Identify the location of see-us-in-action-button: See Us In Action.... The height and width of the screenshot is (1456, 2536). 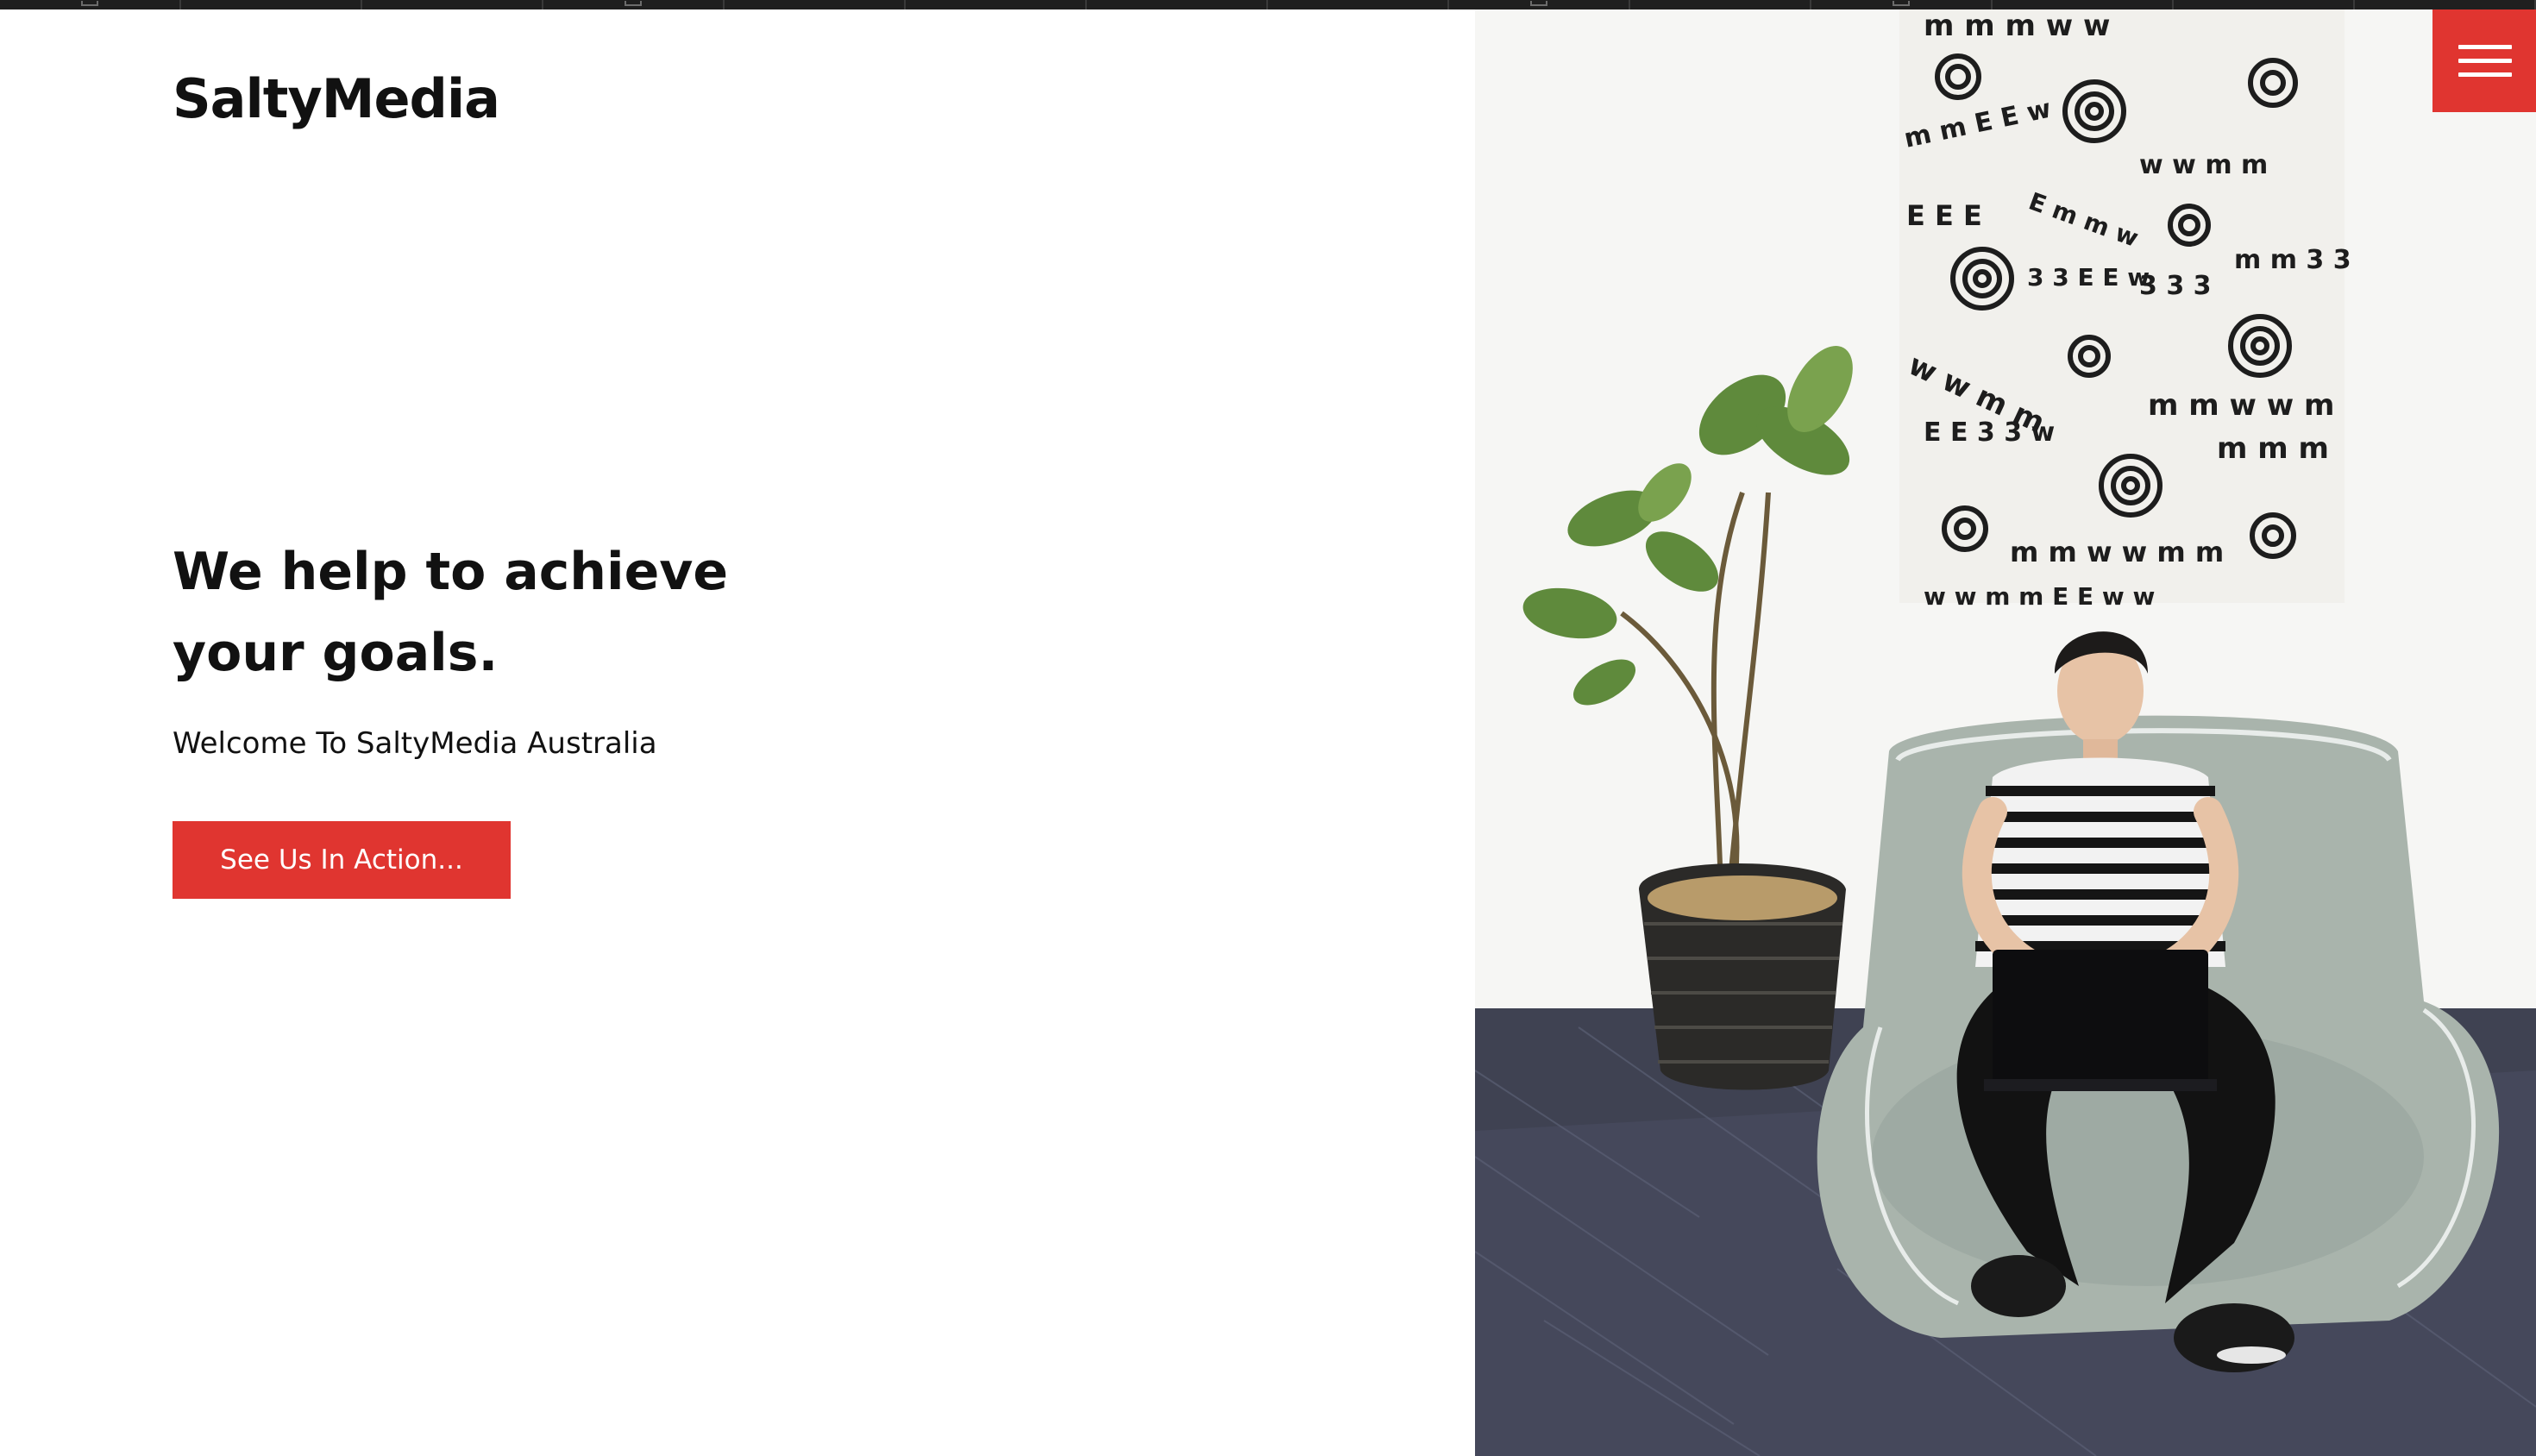
(342, 860).